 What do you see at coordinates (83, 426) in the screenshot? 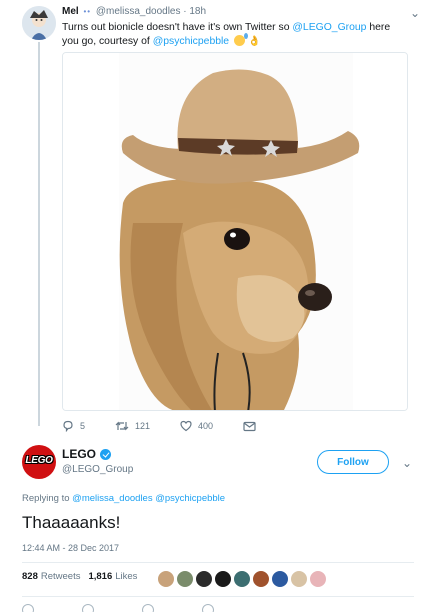
I see `reply-count: 5` at bounding box center [83, 426].